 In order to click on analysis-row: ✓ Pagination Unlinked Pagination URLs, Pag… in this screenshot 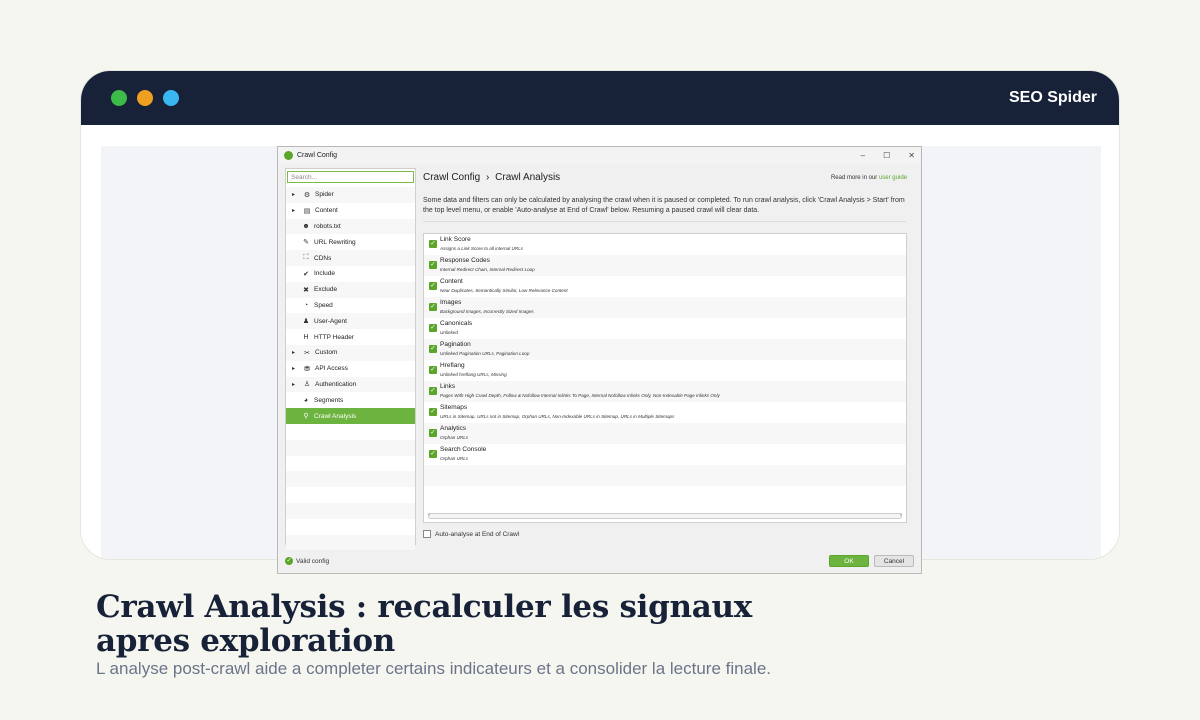, I will do `click(665, 349)`.